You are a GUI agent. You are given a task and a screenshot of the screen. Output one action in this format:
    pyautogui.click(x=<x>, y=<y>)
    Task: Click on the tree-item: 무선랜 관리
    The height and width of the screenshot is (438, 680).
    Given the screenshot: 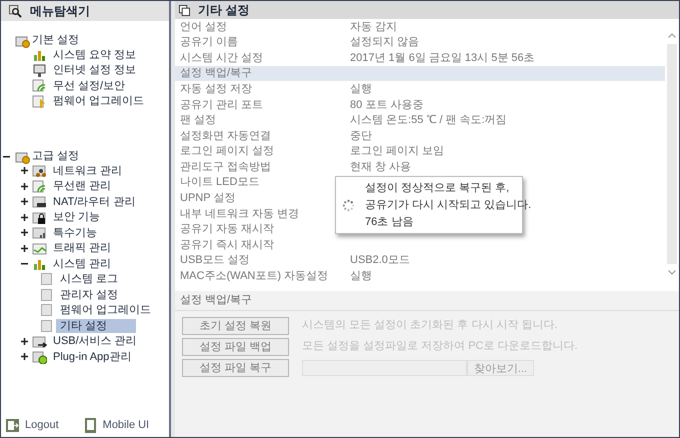 What is the action you would take?
    pyautogui.click(x=82, y=186)
    